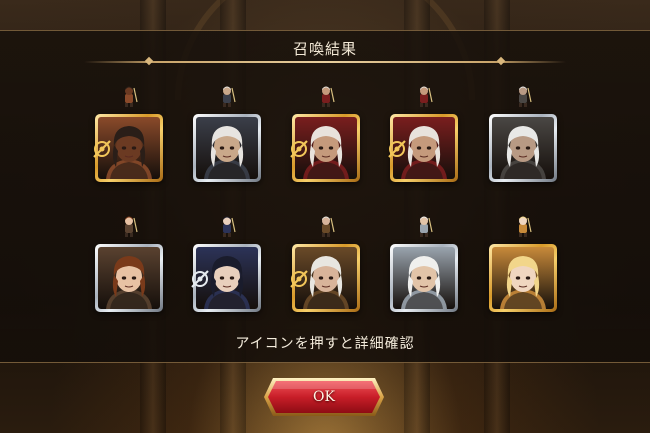  I want to click on girl-sprite-icon, so click(525, 226).